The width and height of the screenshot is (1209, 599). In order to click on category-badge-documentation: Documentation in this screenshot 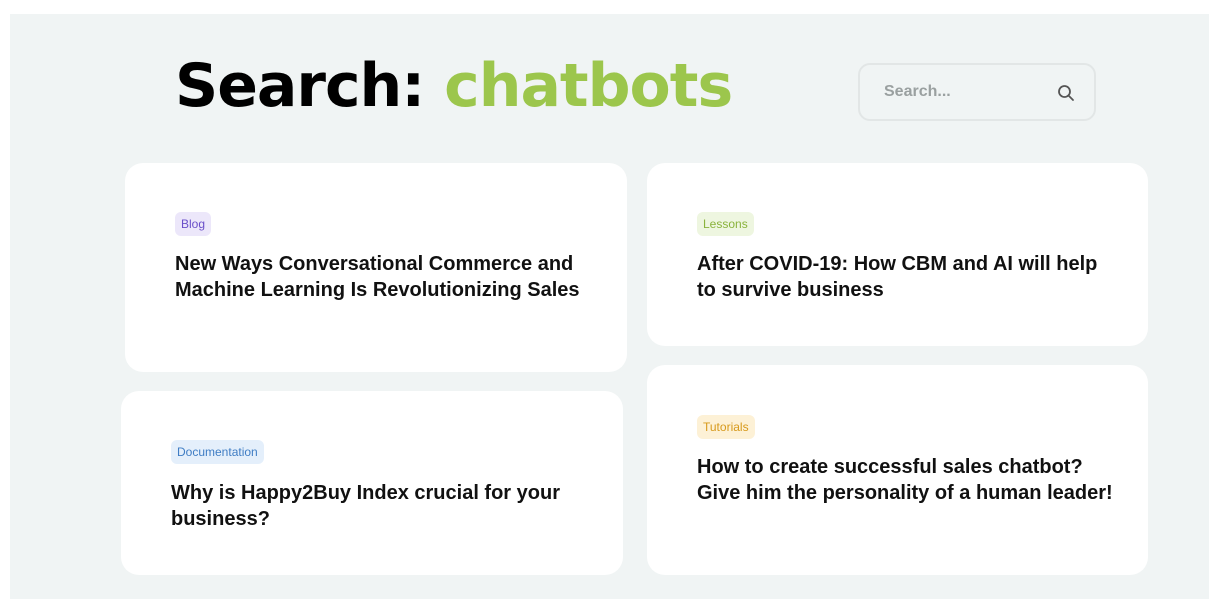, I will do `click(217, 452)`.